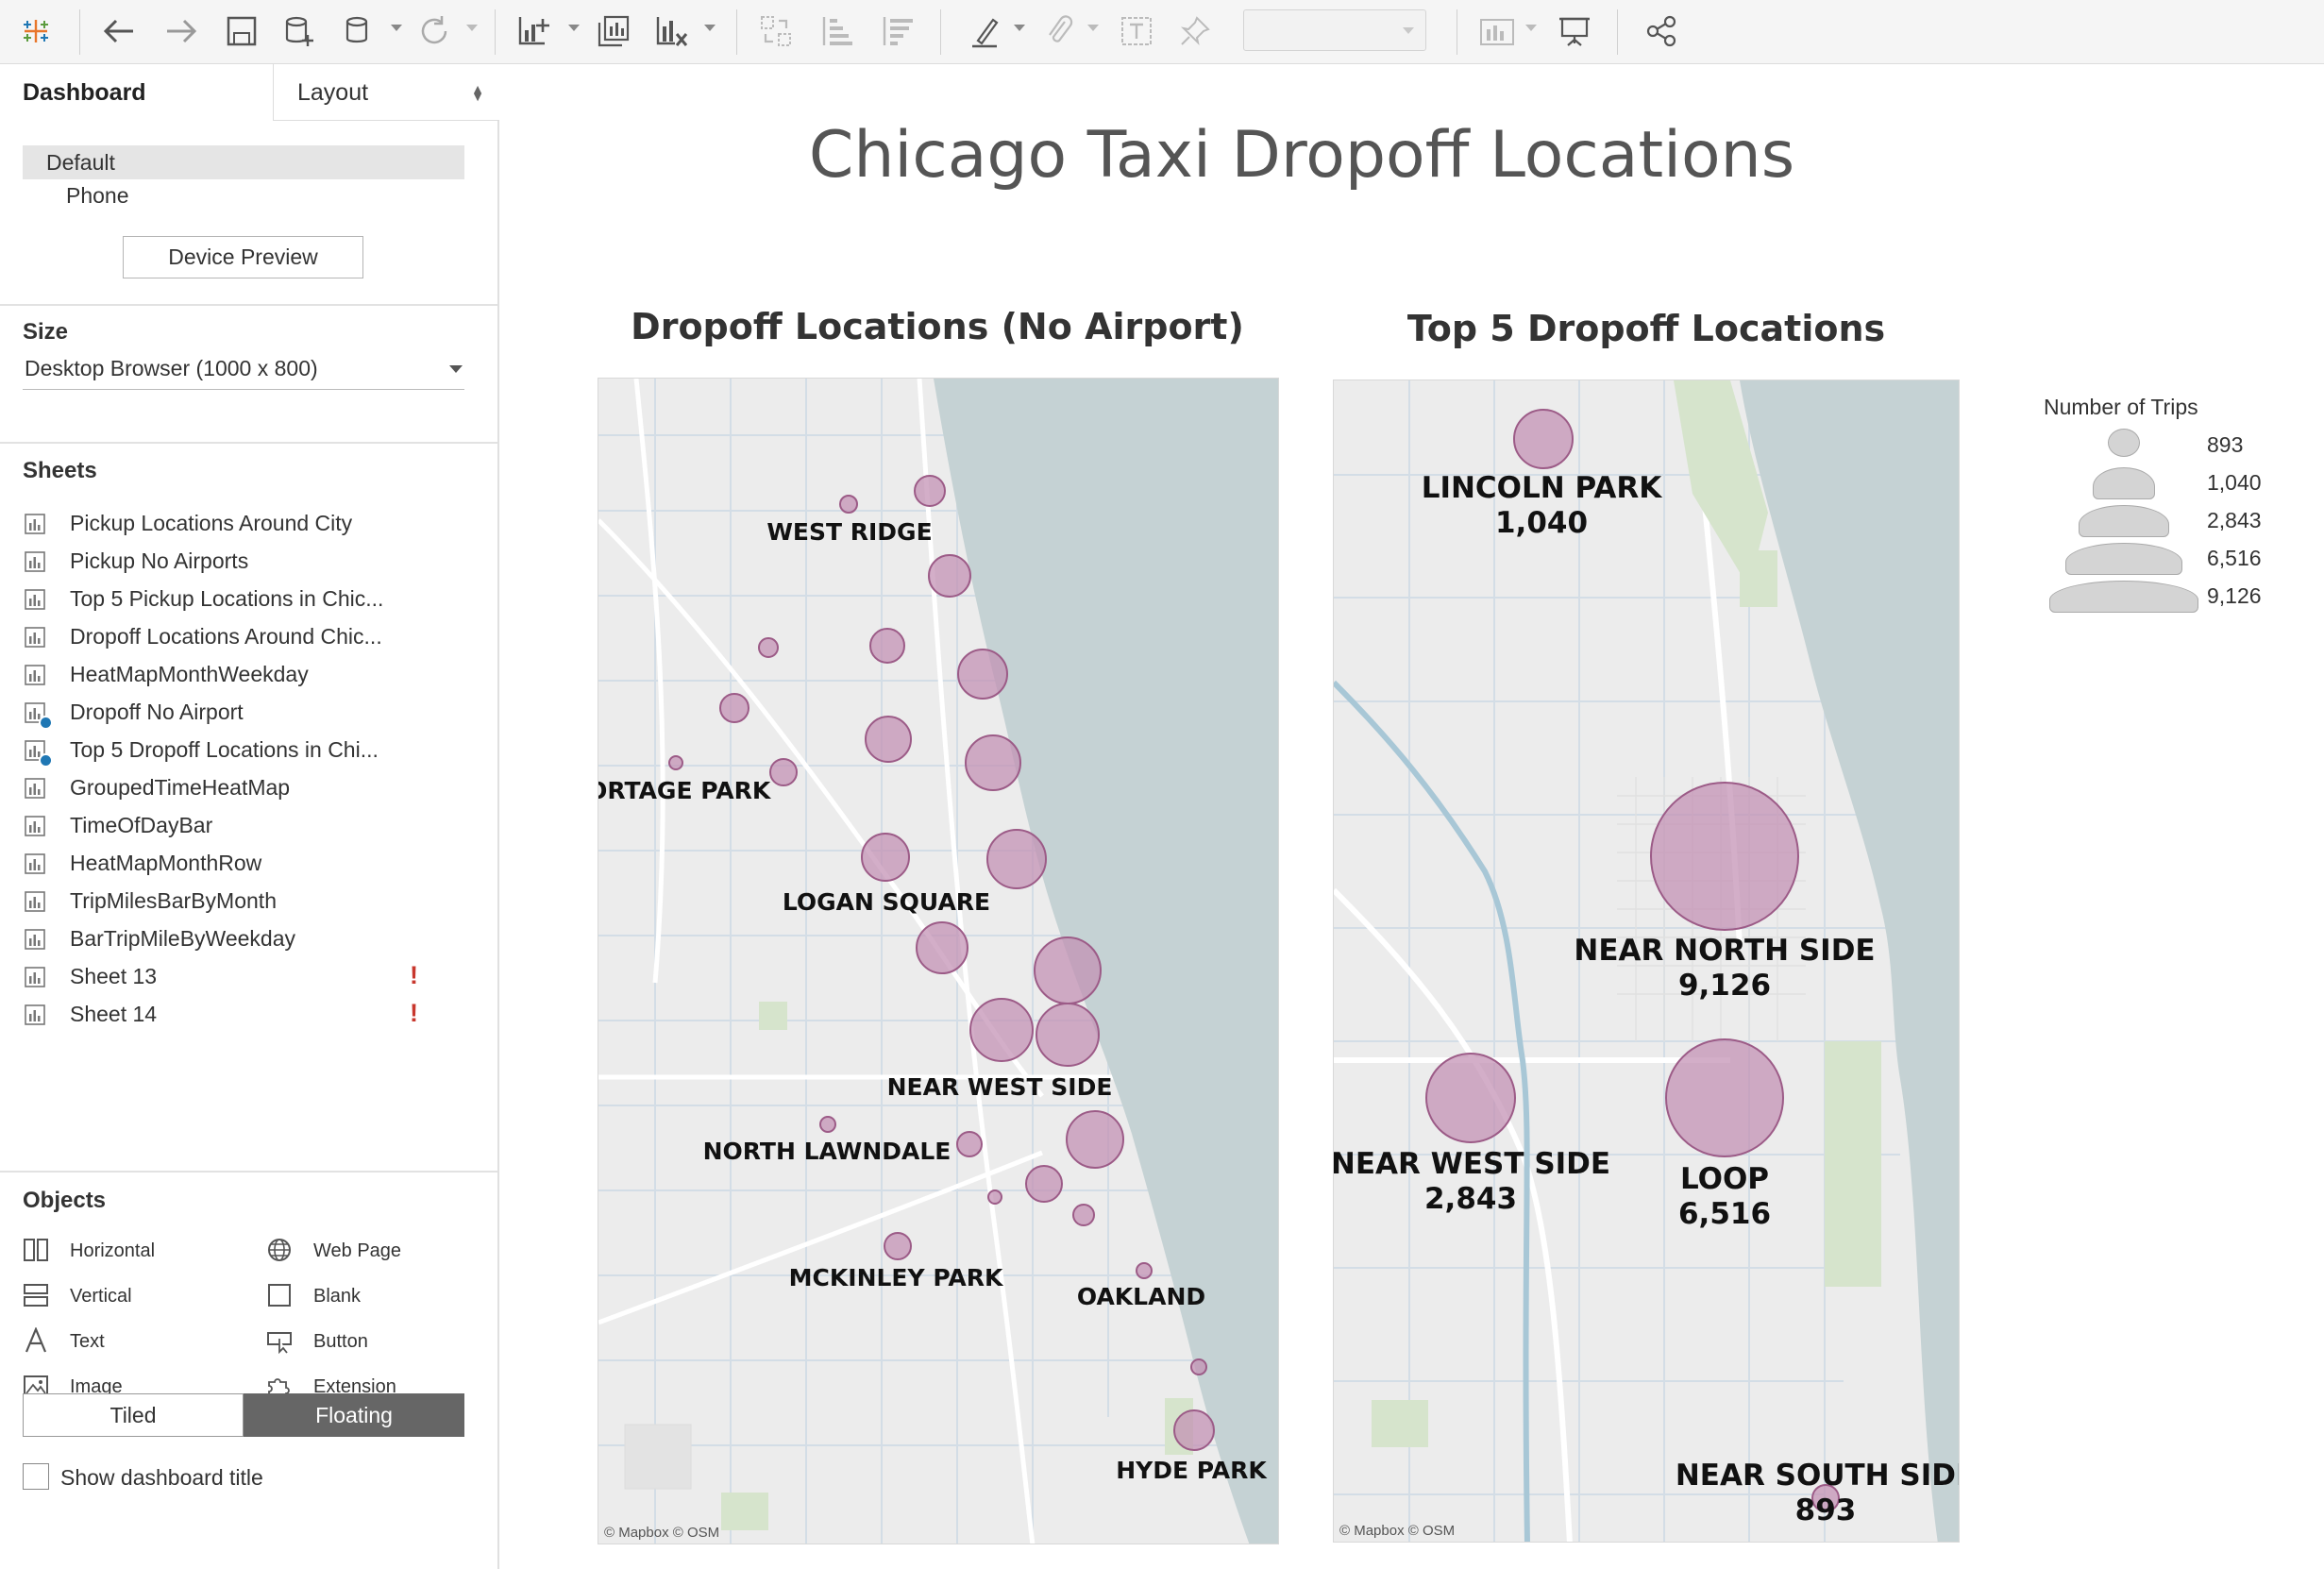 The image size is (2324, 1569). I want to click on save-icon, so click(241, 31).